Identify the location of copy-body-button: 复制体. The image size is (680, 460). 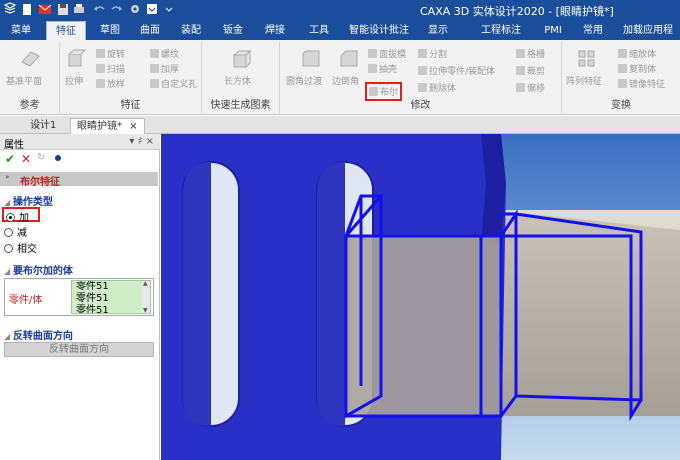
(637, 68).